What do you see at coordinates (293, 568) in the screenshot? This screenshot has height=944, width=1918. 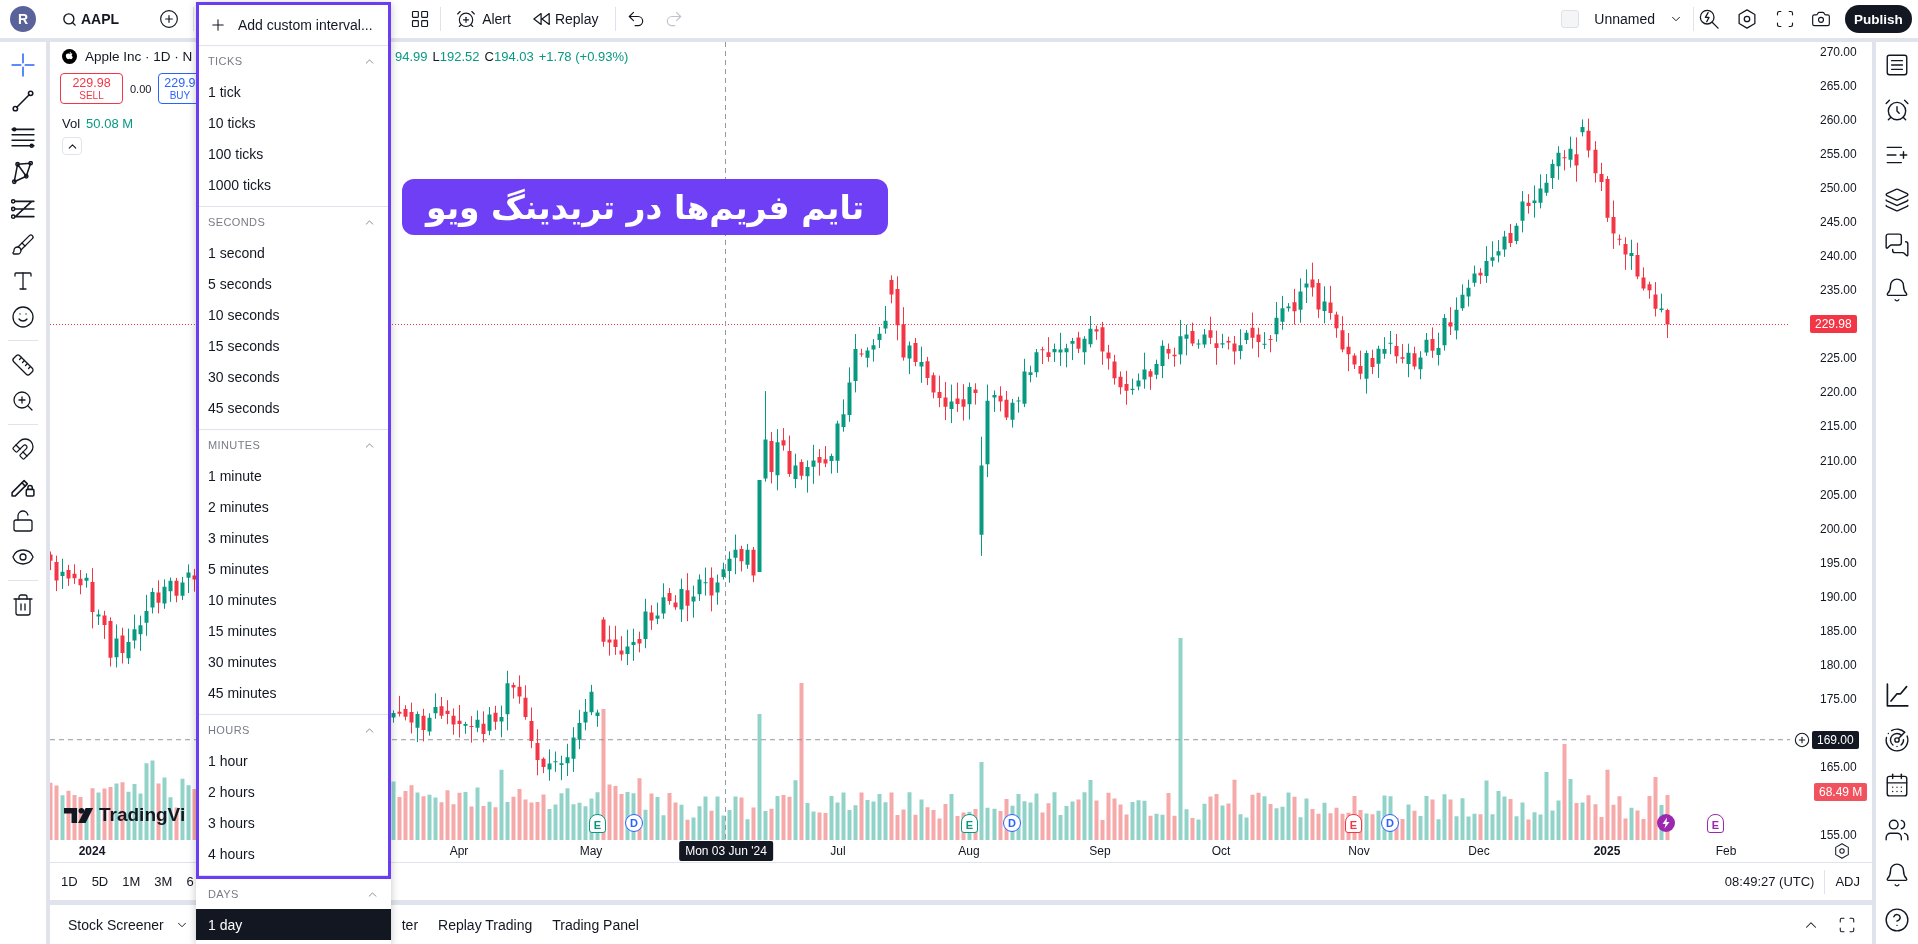 I see `interval-option: 5 minutes` at bounding box center [293, 568].